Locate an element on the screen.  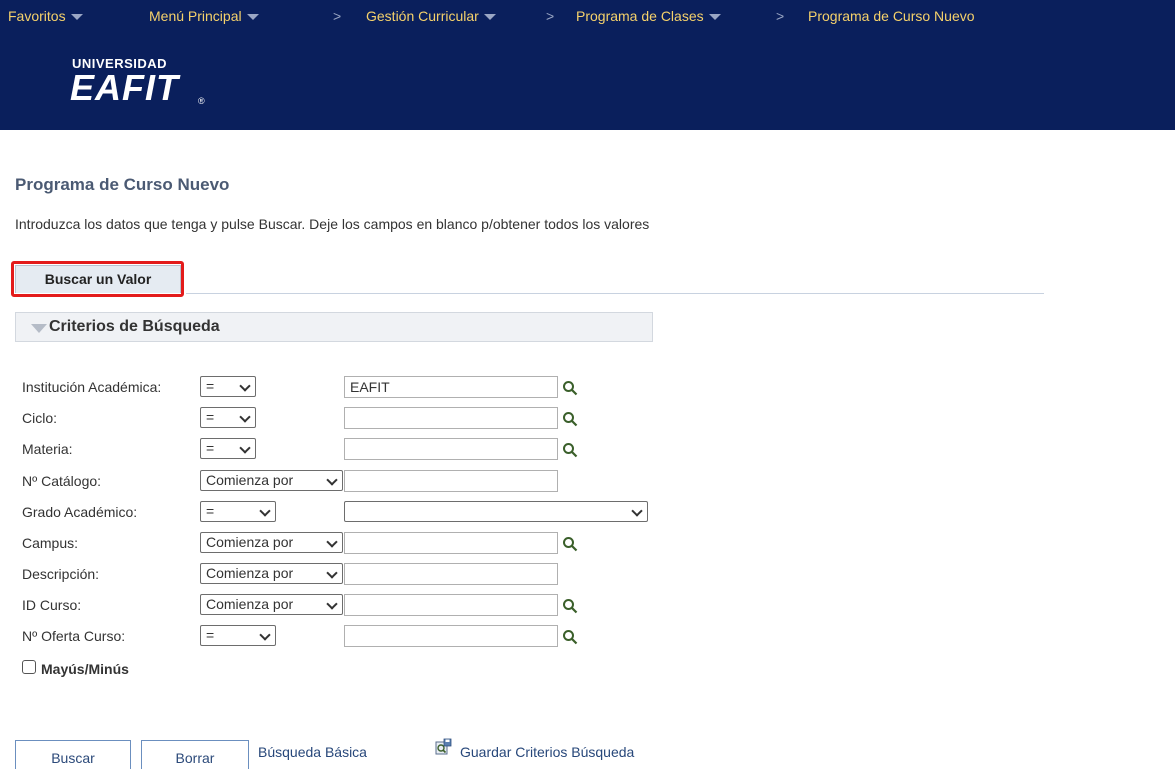
nav-favoritos: Favoritos is located at coordinates (45, 16).